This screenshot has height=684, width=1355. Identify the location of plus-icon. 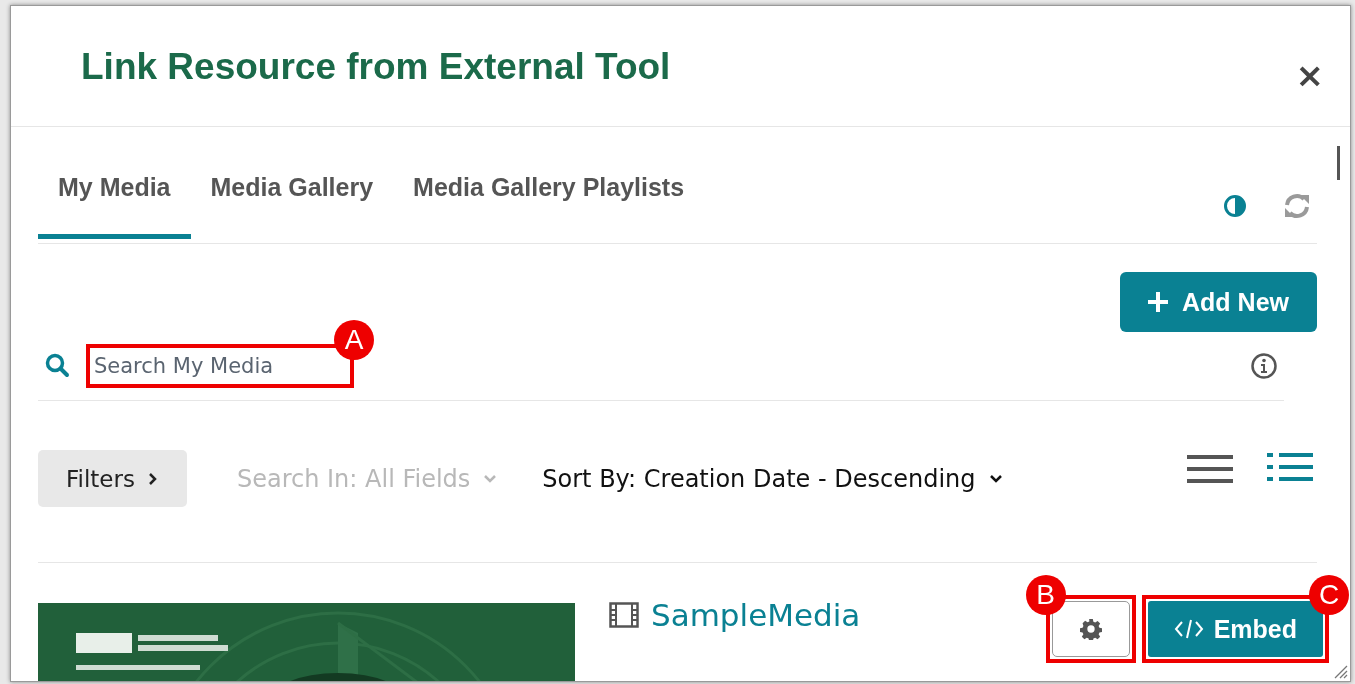
(1158, 302).